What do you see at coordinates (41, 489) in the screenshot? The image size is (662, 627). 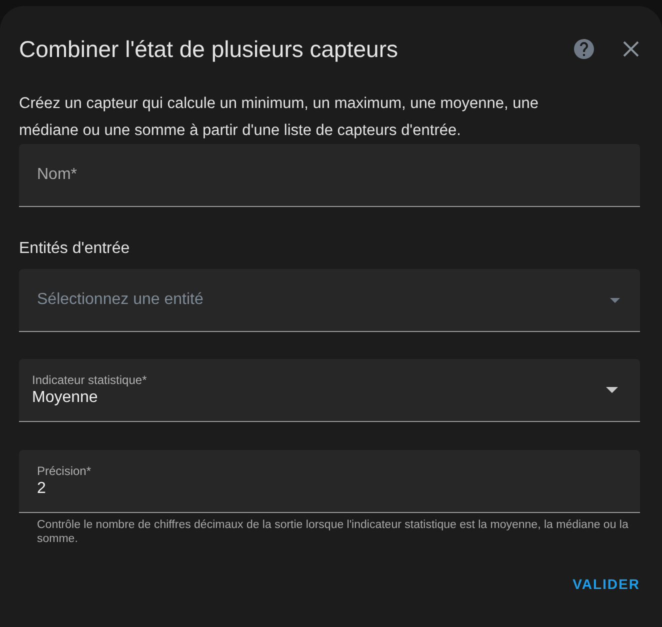 I see `field-value: 2` at bounding box center [41, 489].